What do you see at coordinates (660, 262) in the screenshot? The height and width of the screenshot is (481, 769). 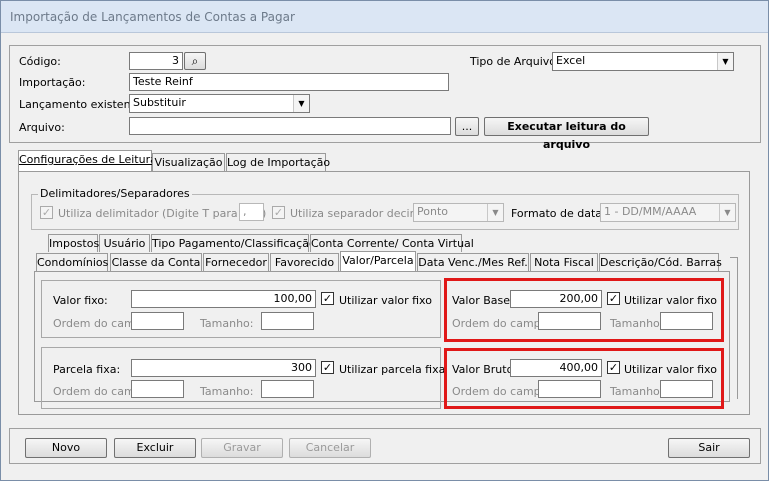 I see `subtab-descricao: Descrição/Cód. Barras` at bounding box center [660, 262].